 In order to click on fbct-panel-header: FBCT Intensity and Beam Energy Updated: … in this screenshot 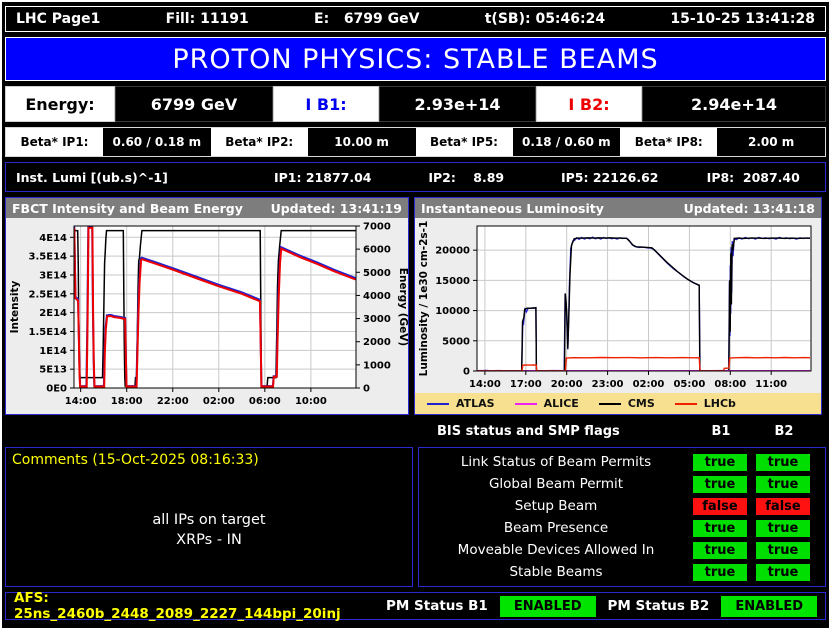, I will do `click(207, 208)`.